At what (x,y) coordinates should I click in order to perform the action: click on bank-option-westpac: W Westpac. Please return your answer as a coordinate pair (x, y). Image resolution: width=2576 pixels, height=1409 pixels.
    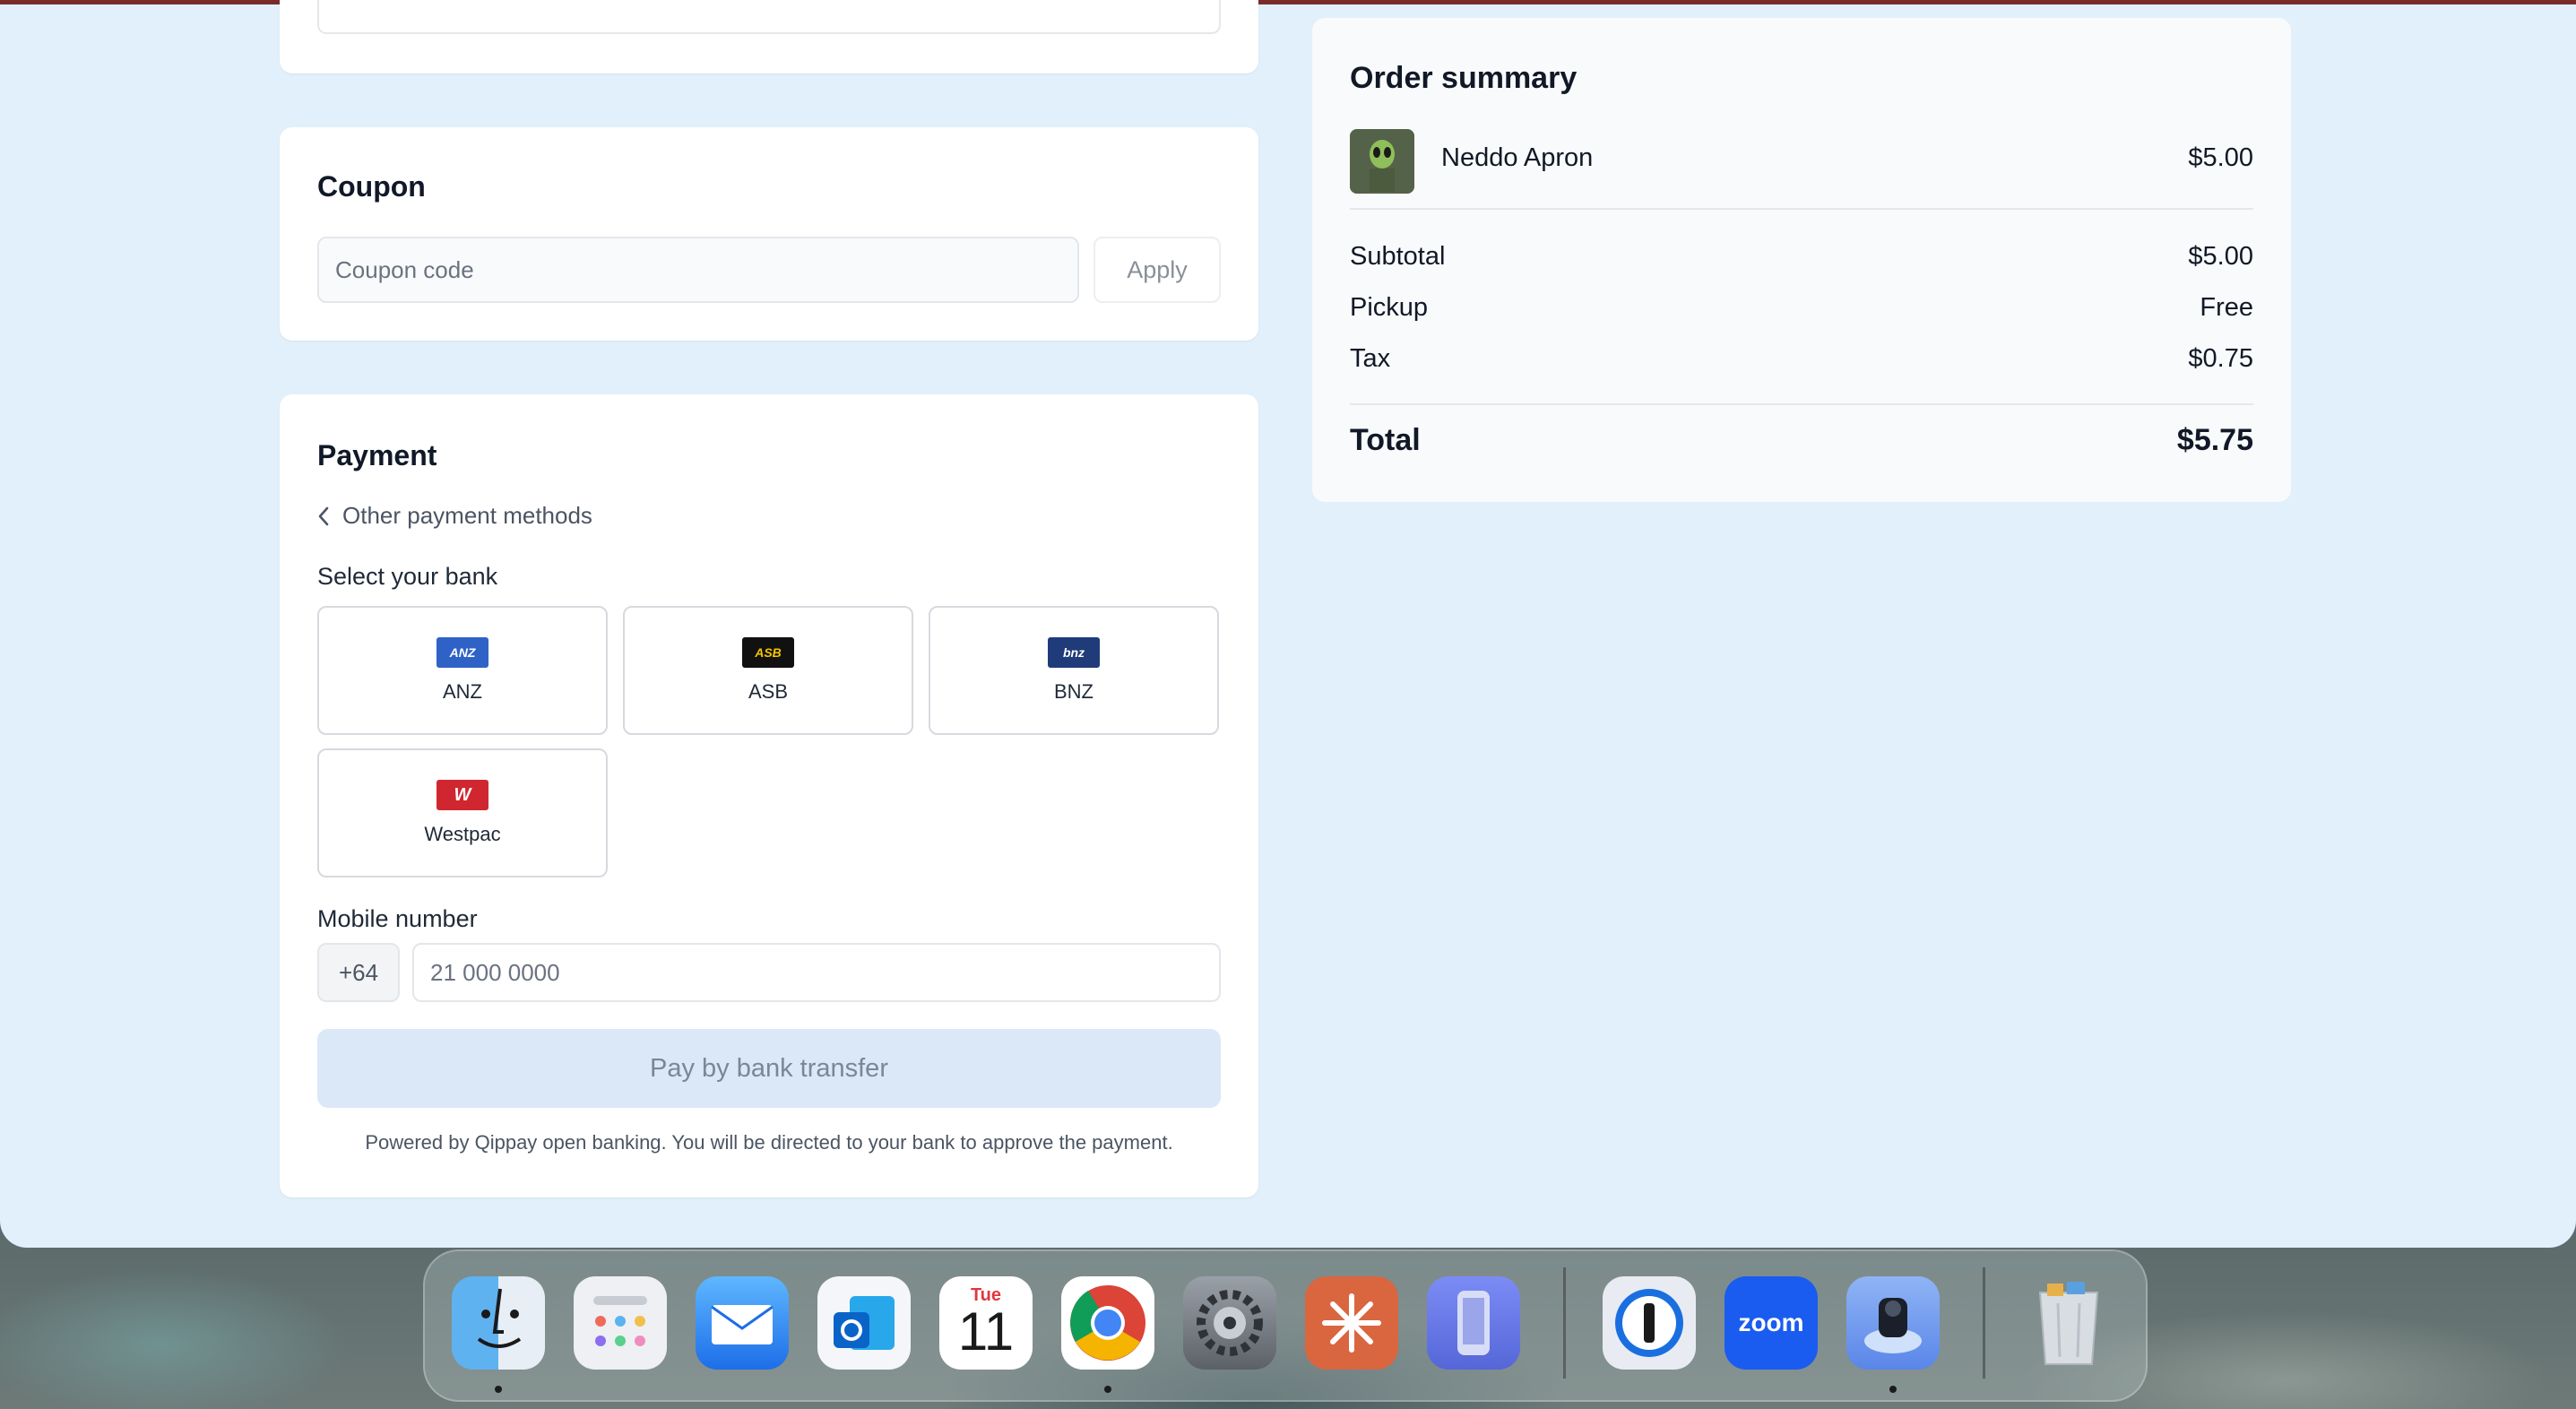
    Looking at the image, I should click on (462, 812).